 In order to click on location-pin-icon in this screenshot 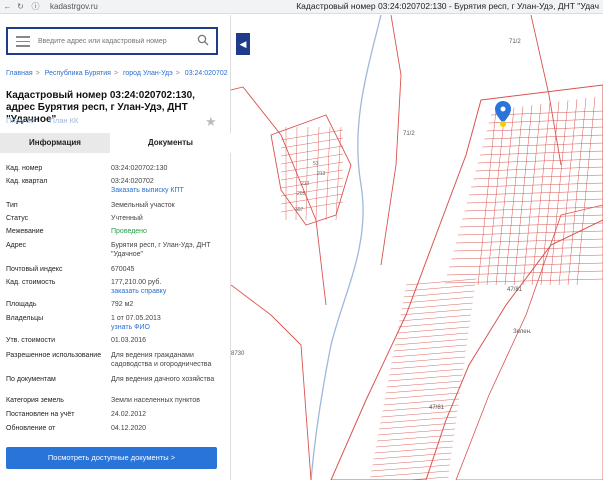, I will do `click(503, 112)`.